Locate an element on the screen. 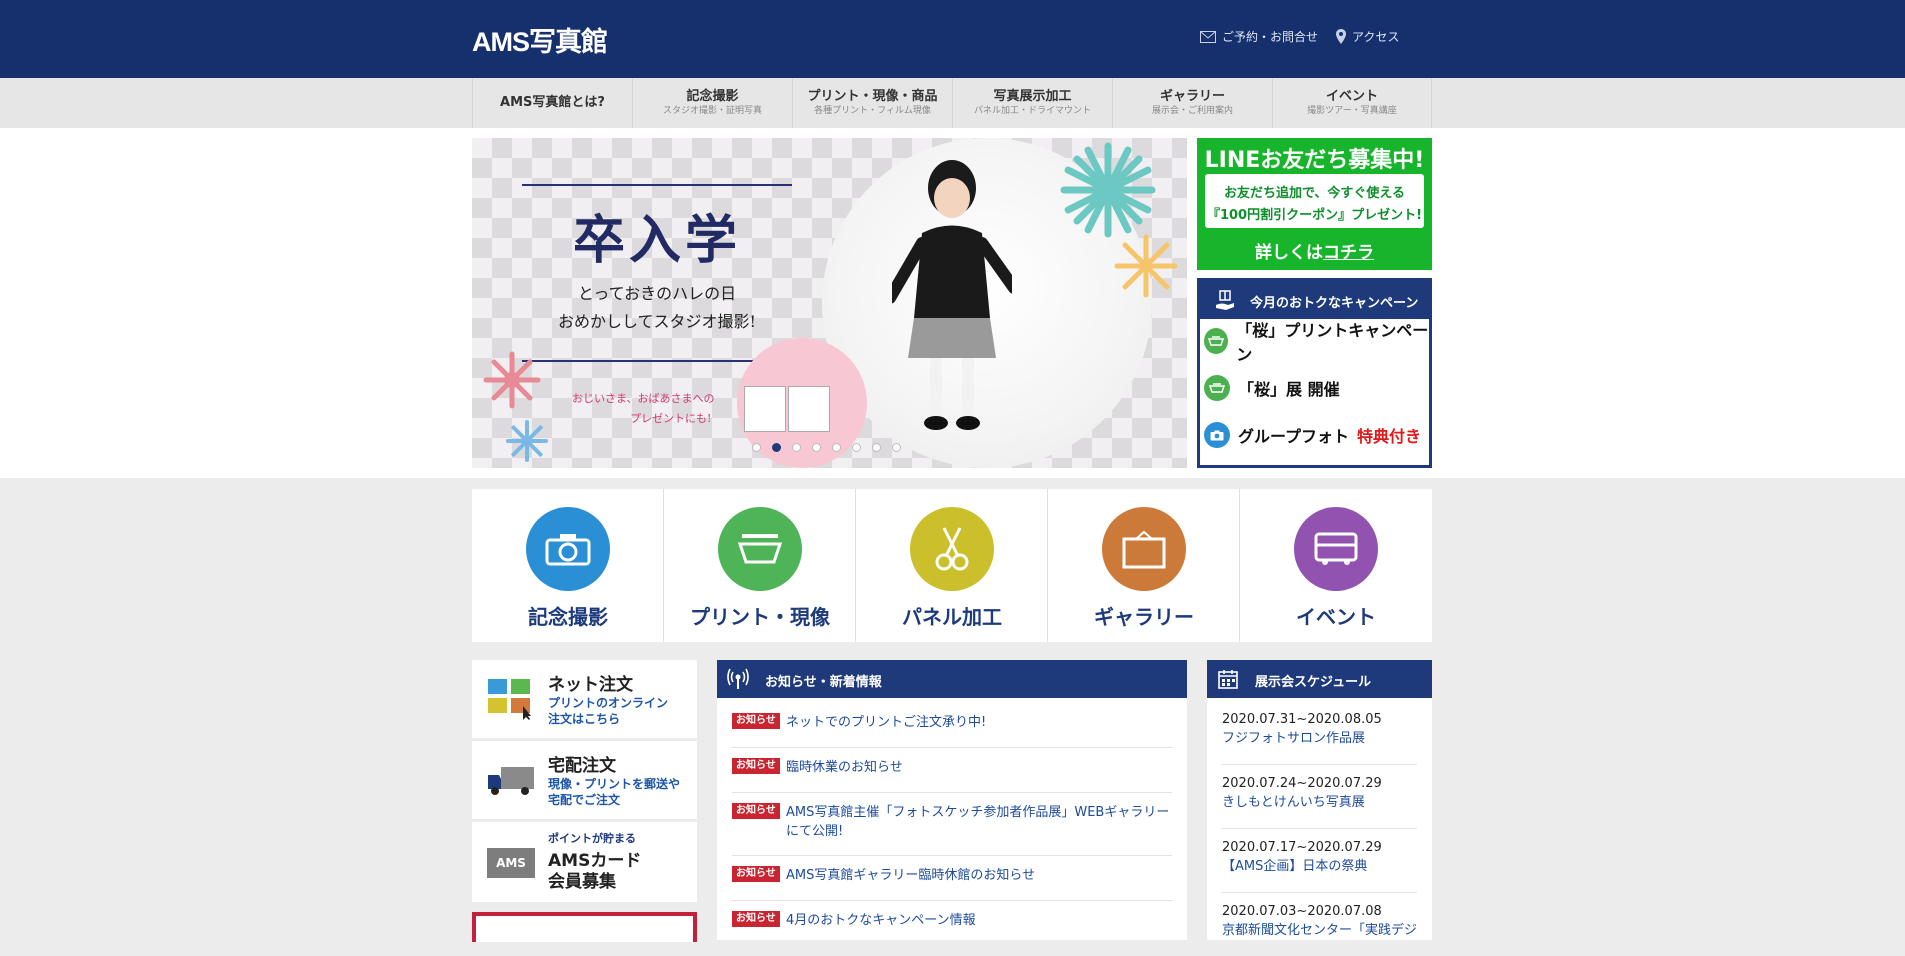 The height and width of the screenshot is (956, 1905). campaign-item-sakura-print: 「桜」プリントキャンペーン is located at coordinates (1316, 342).